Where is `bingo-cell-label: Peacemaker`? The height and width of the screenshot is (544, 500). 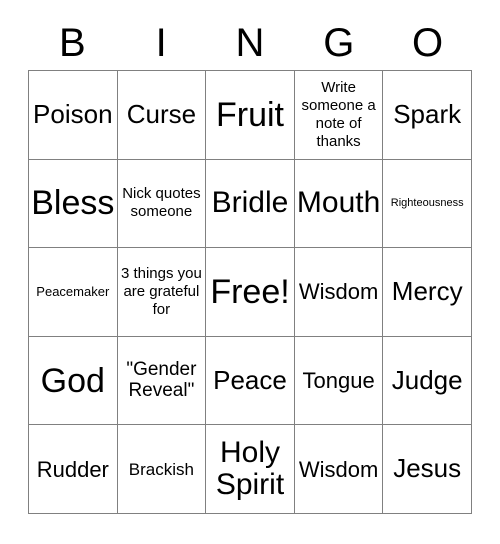
bingo-cell-label: Peacemaker is located at coordinates (73, 292).